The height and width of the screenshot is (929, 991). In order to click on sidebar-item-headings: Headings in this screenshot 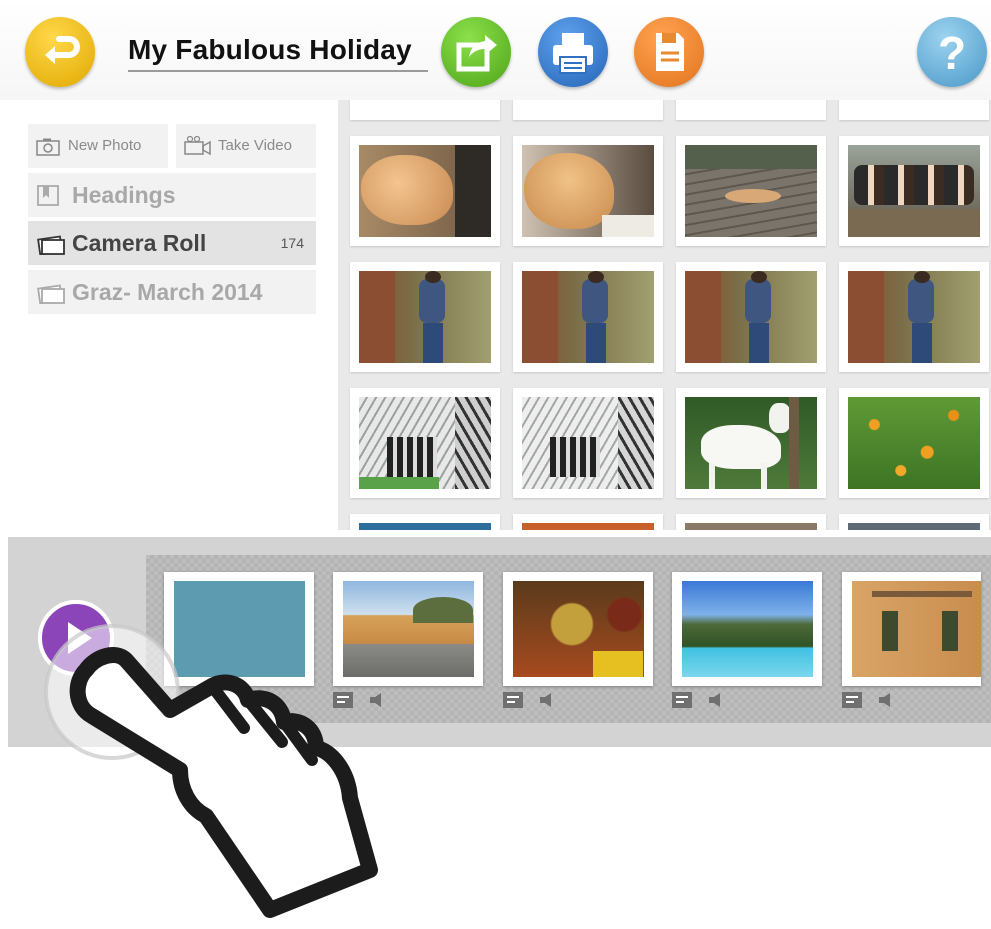, I will do `click(172, 195)`.